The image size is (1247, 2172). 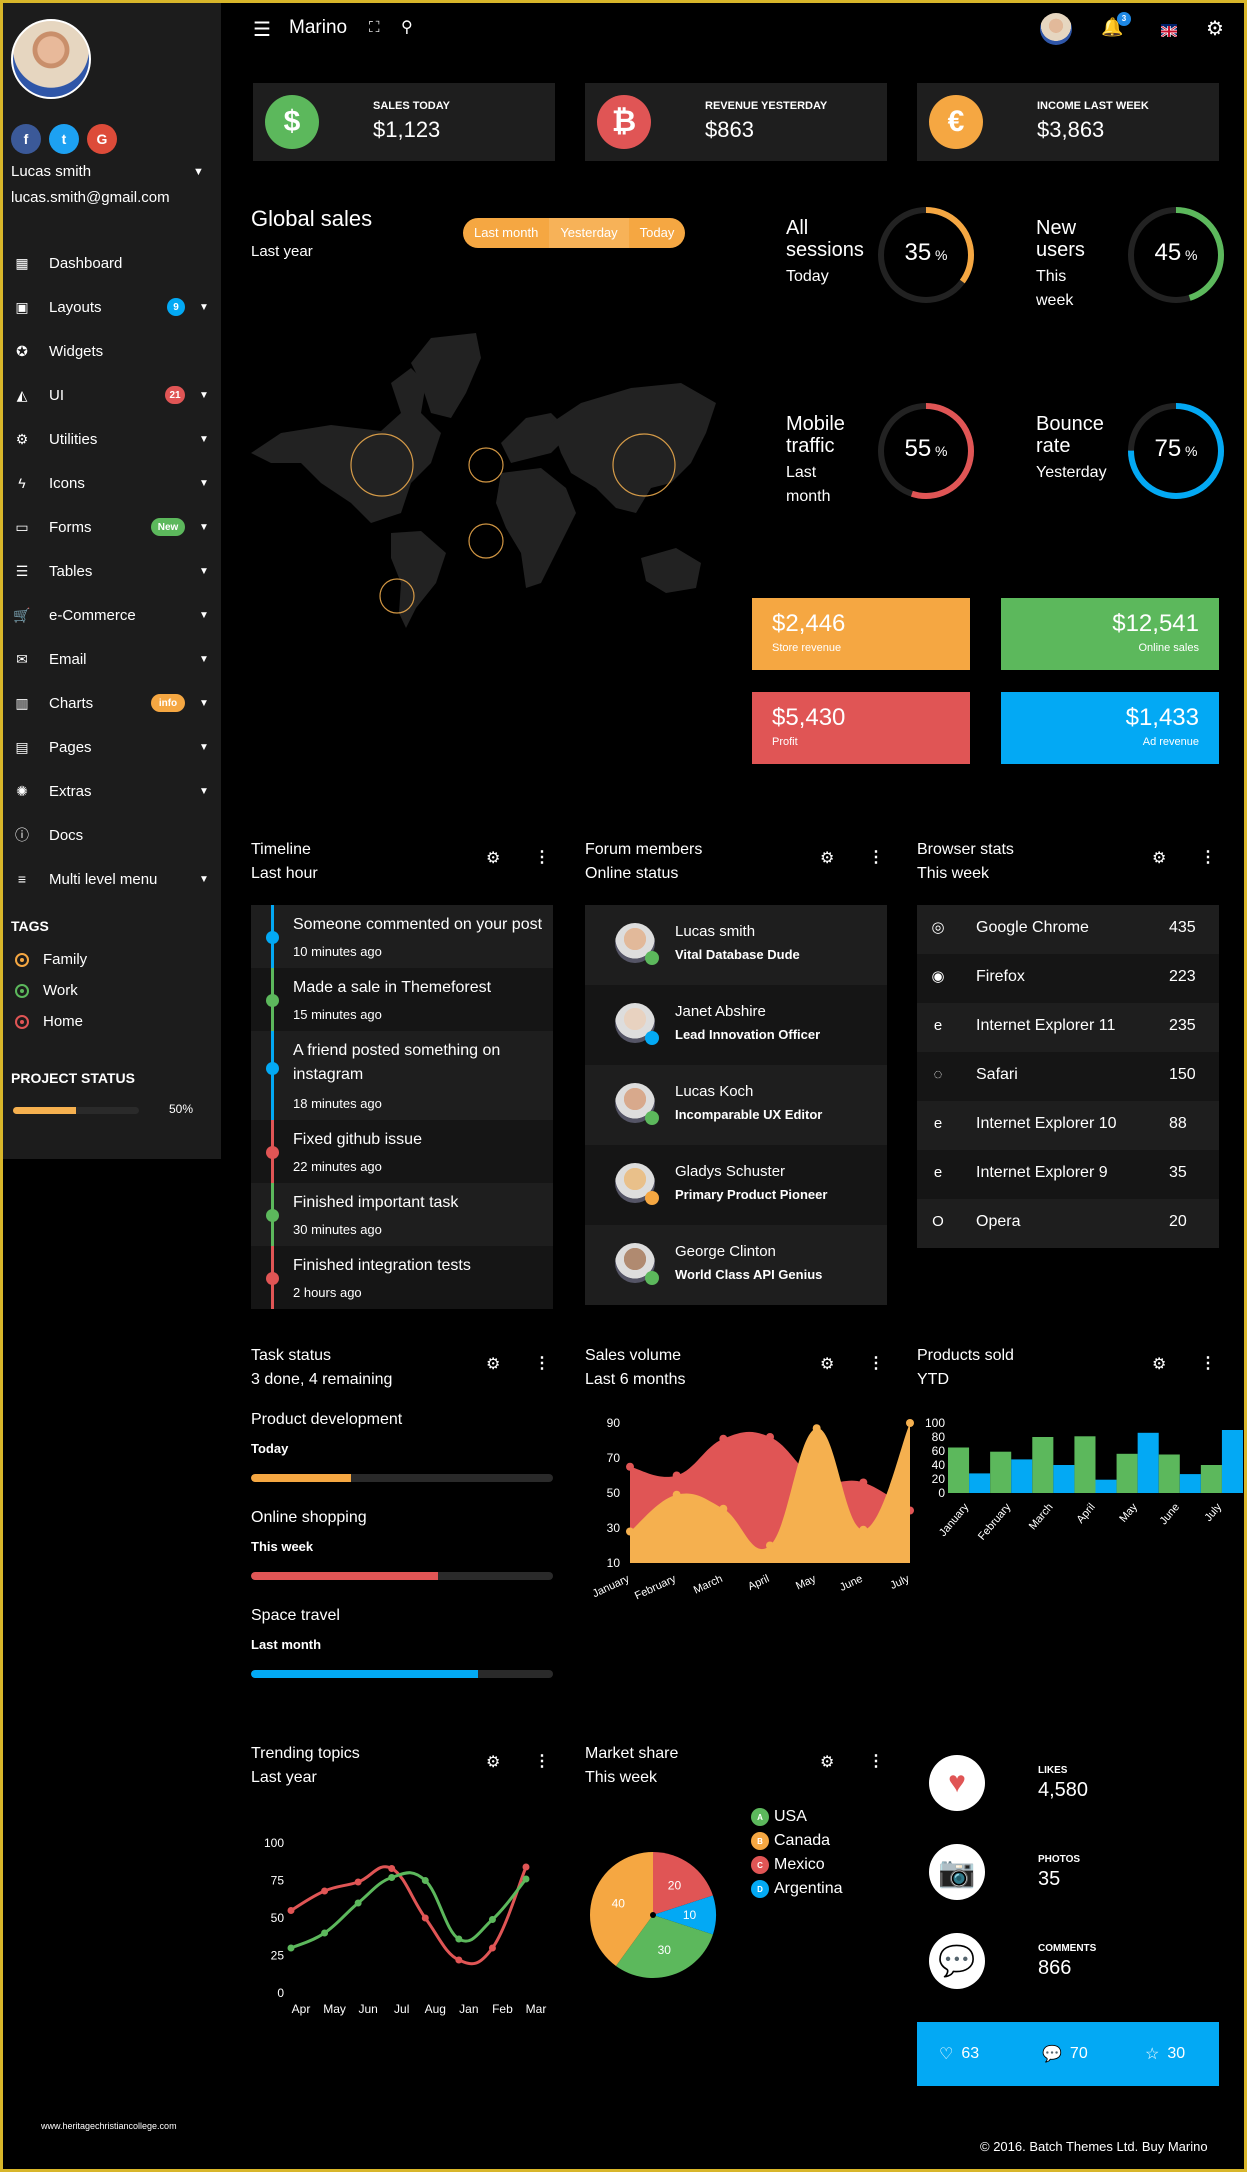 What do you see at coordinates (486, 465) in the screenshot?
I see `map-marker-europe` at bounding box center [486, 465].